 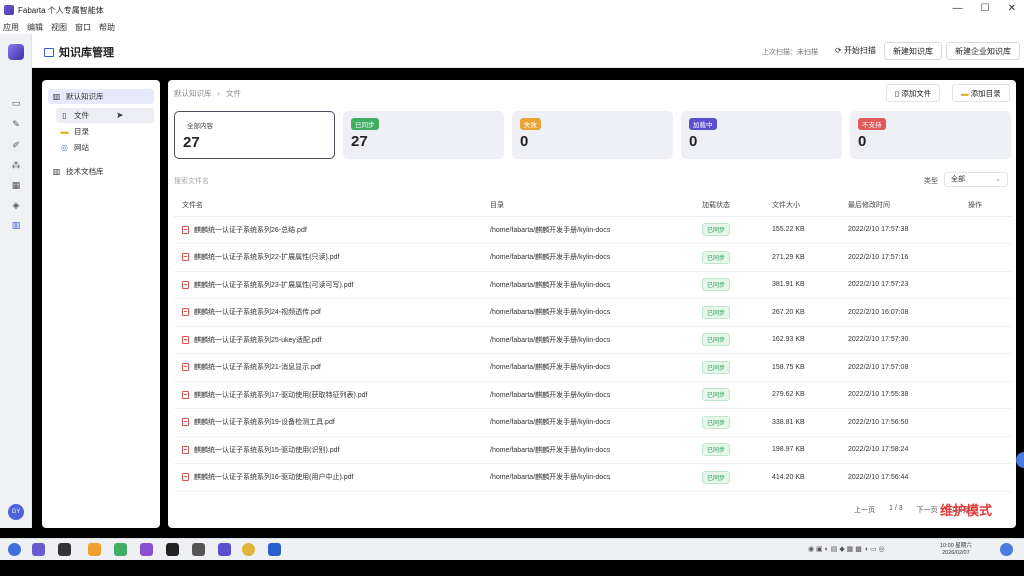 I want to click on grid-icon: ▦, so click(x=16, y=185).